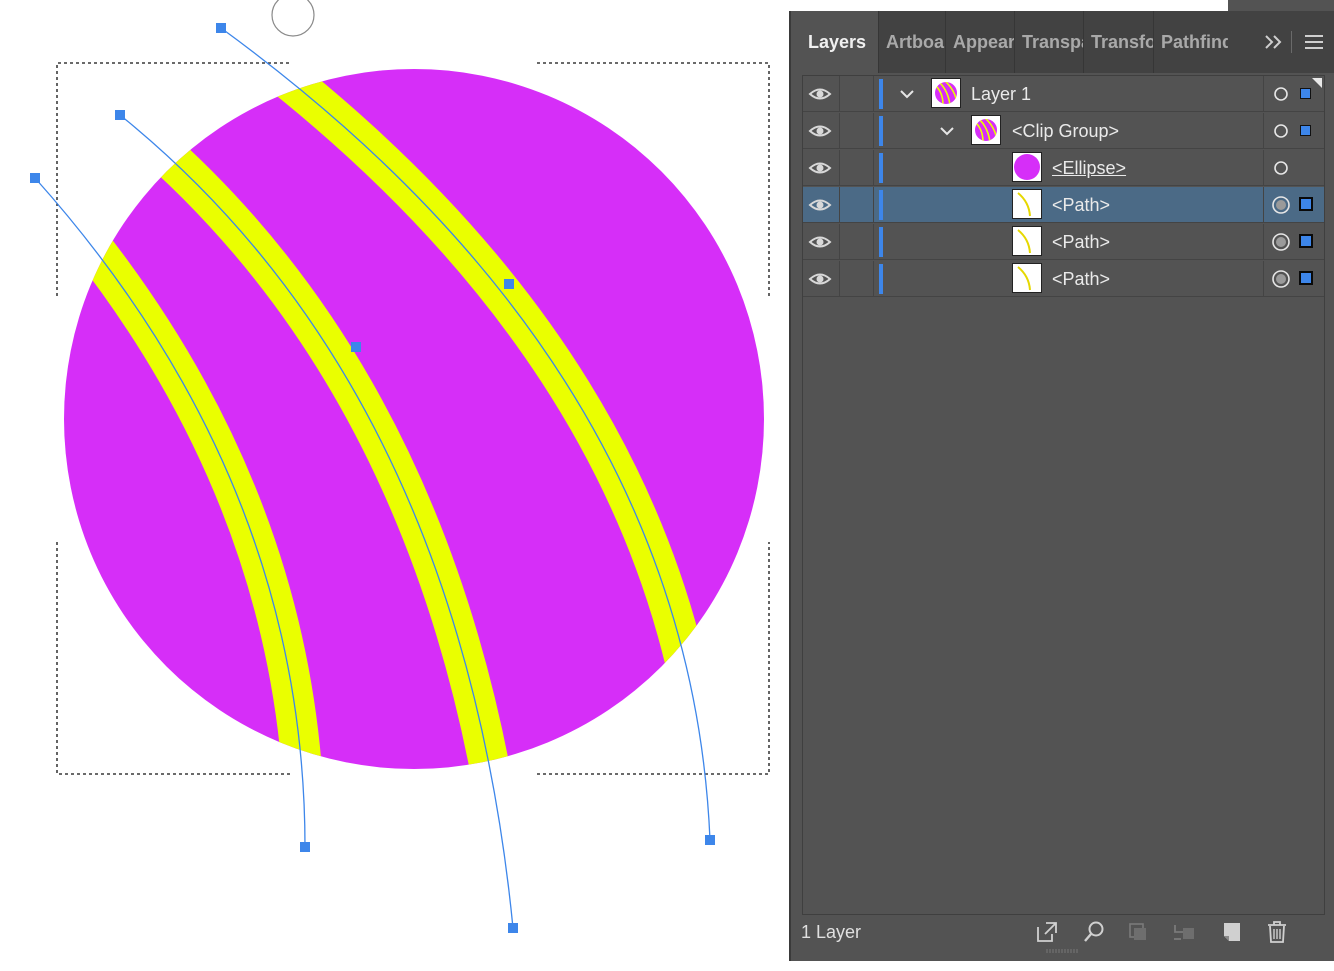 This screenshot has height=971, width=1334. I want to click on tab-transform: Transform, so click(1118, 42).